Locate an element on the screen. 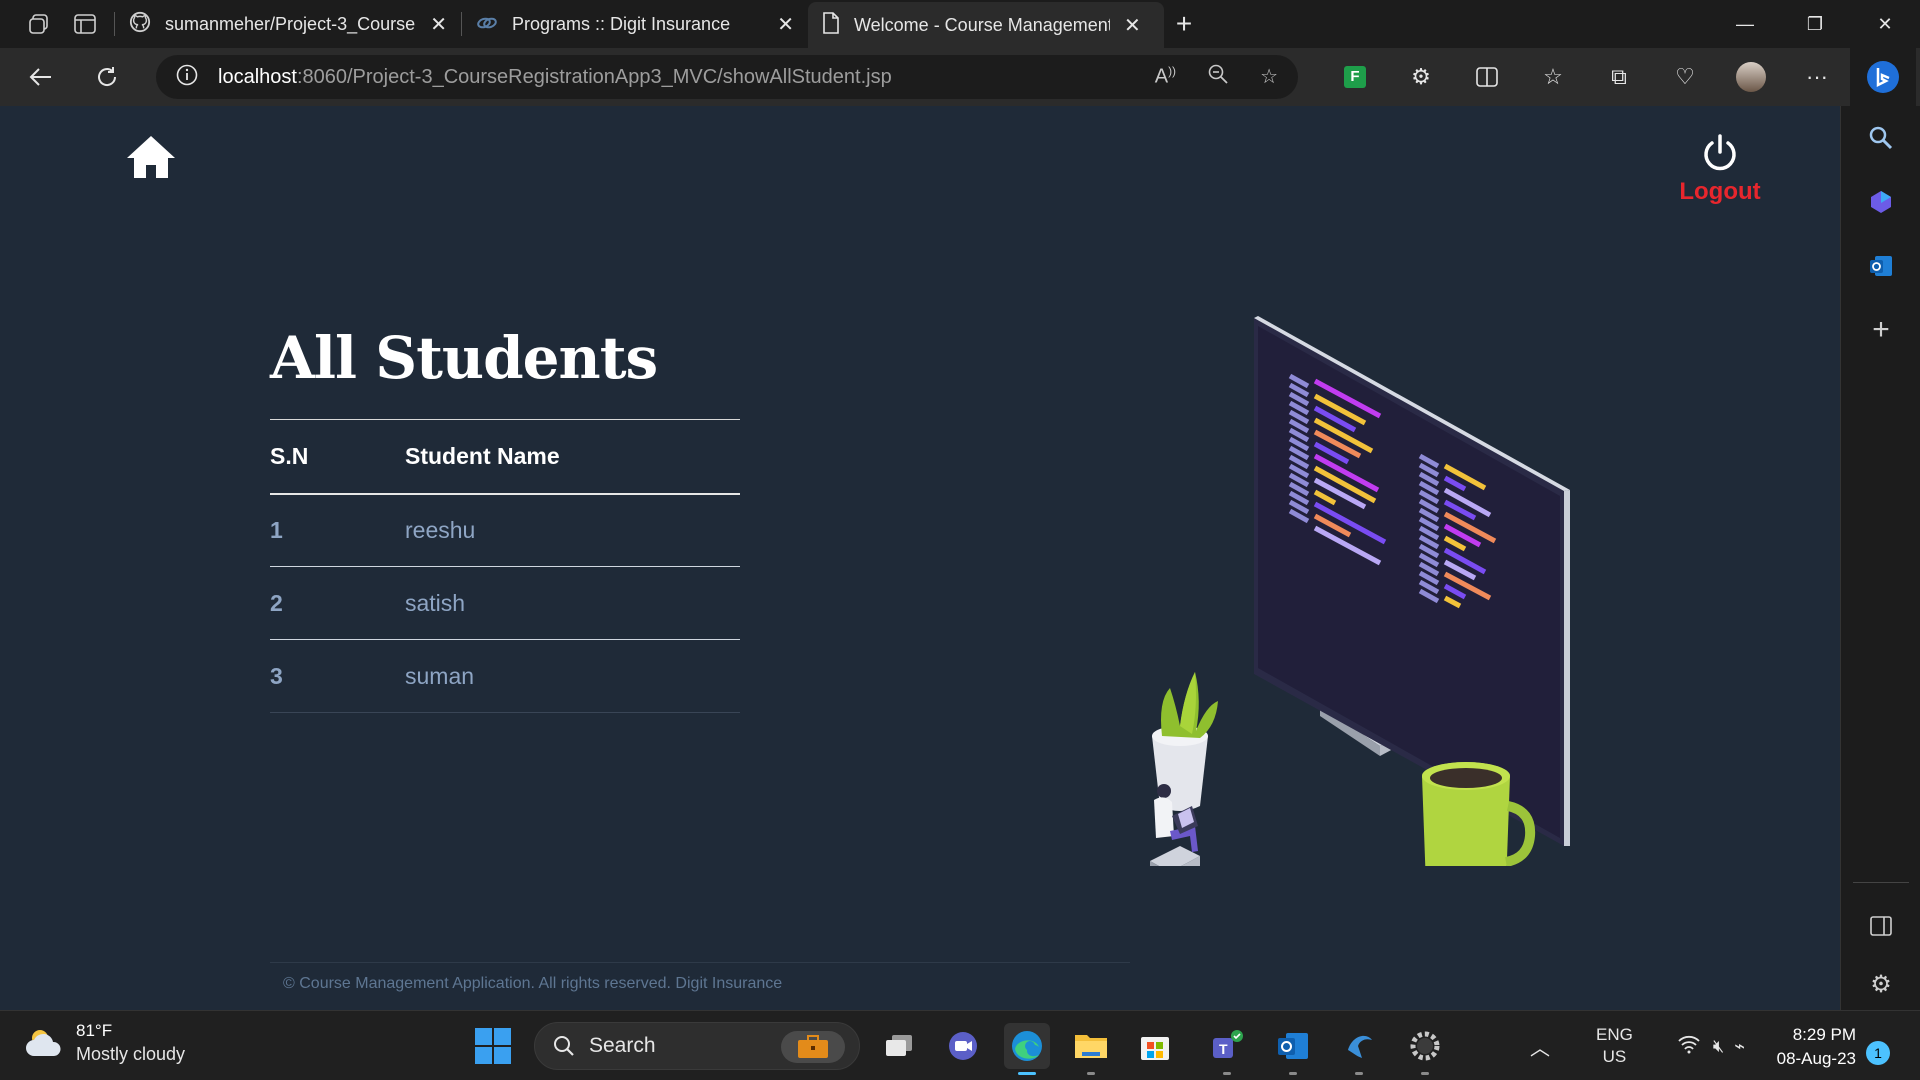 The height and width of the screenshot is (1080, 1920). cloud-icon is located at coordinates (43, 1043).